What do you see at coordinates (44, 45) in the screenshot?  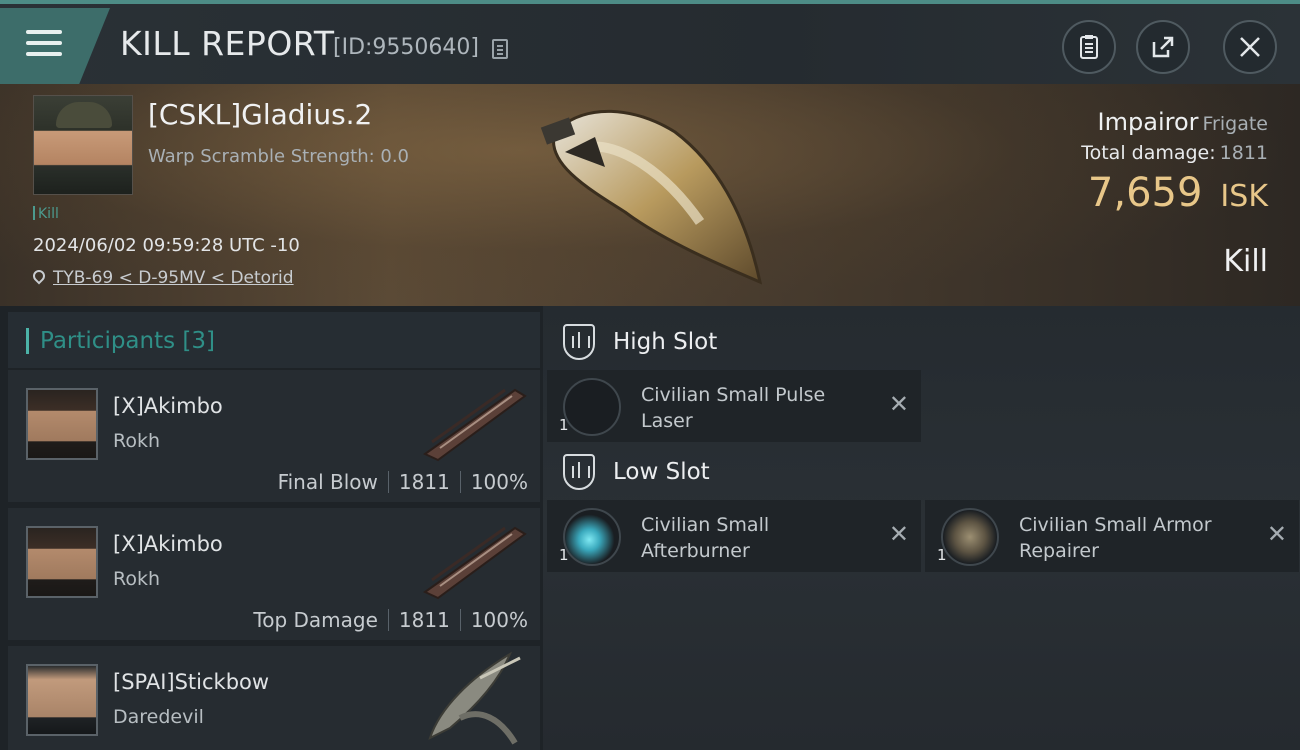 I see `menu-icon` at bounding box center [44, 45].